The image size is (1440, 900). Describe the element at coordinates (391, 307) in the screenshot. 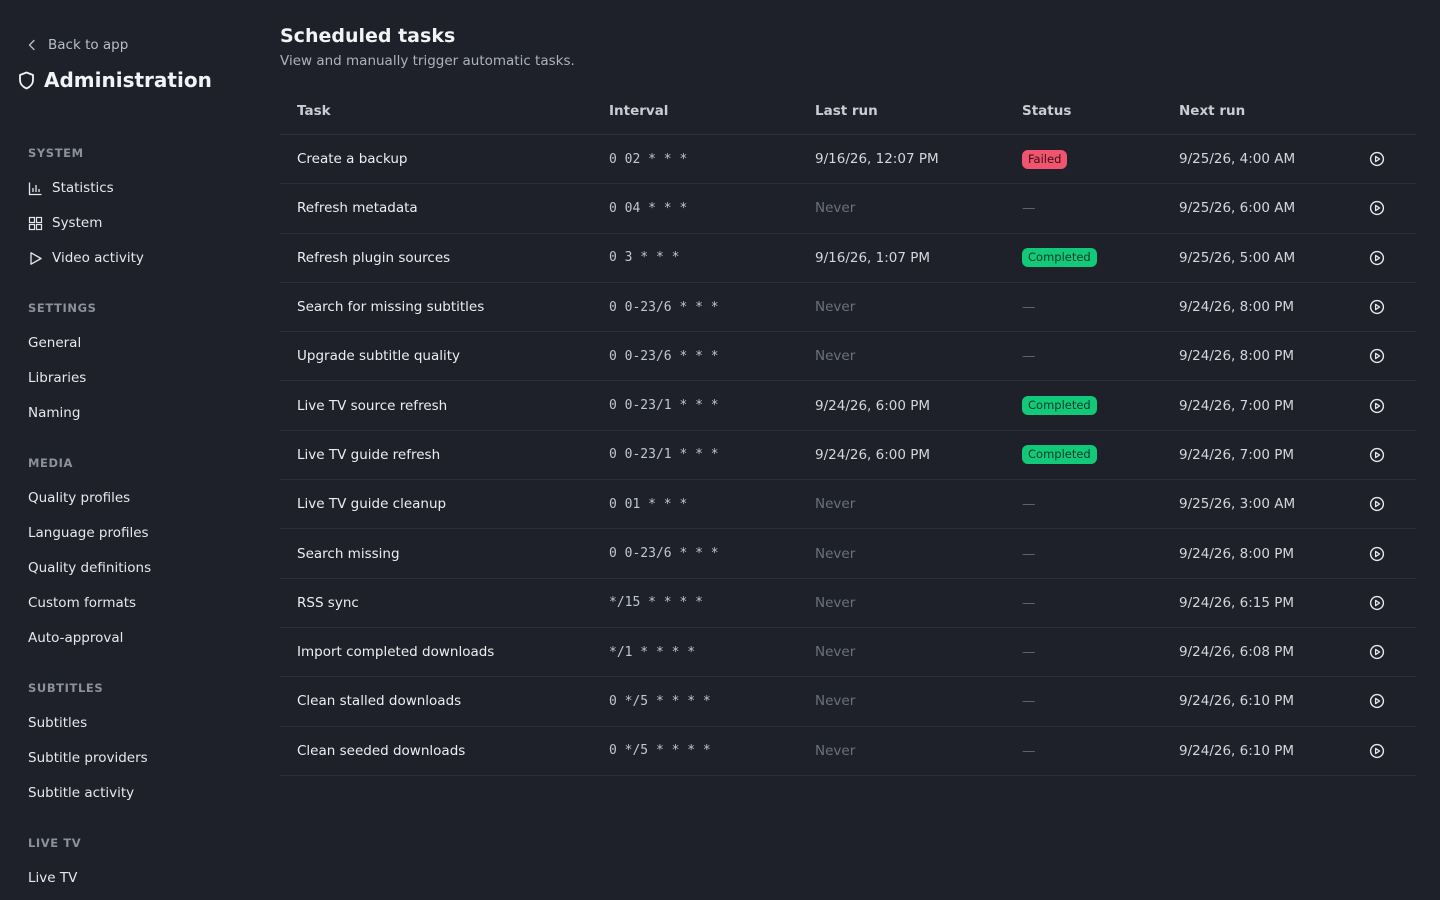

I see `task-name: Search for missing subtitles` at that location.